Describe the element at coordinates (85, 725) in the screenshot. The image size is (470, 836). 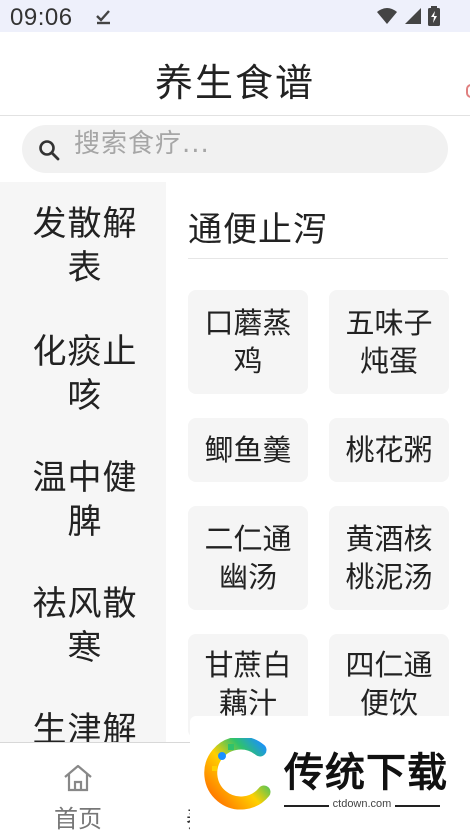
I see `sidebar-item-shengjin: 生津解` at that location.